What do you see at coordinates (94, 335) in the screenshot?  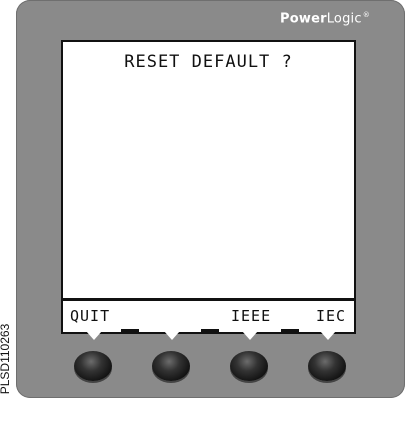 I see `softkey-1-pointer-icon` at bounding box center [94, 335].